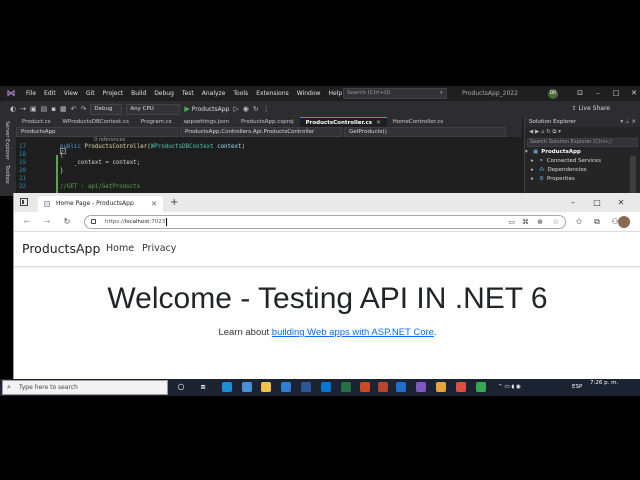 The width and height of the screenshot is (640, 480). I want to click on menu-build: Build, so click(138, 93).